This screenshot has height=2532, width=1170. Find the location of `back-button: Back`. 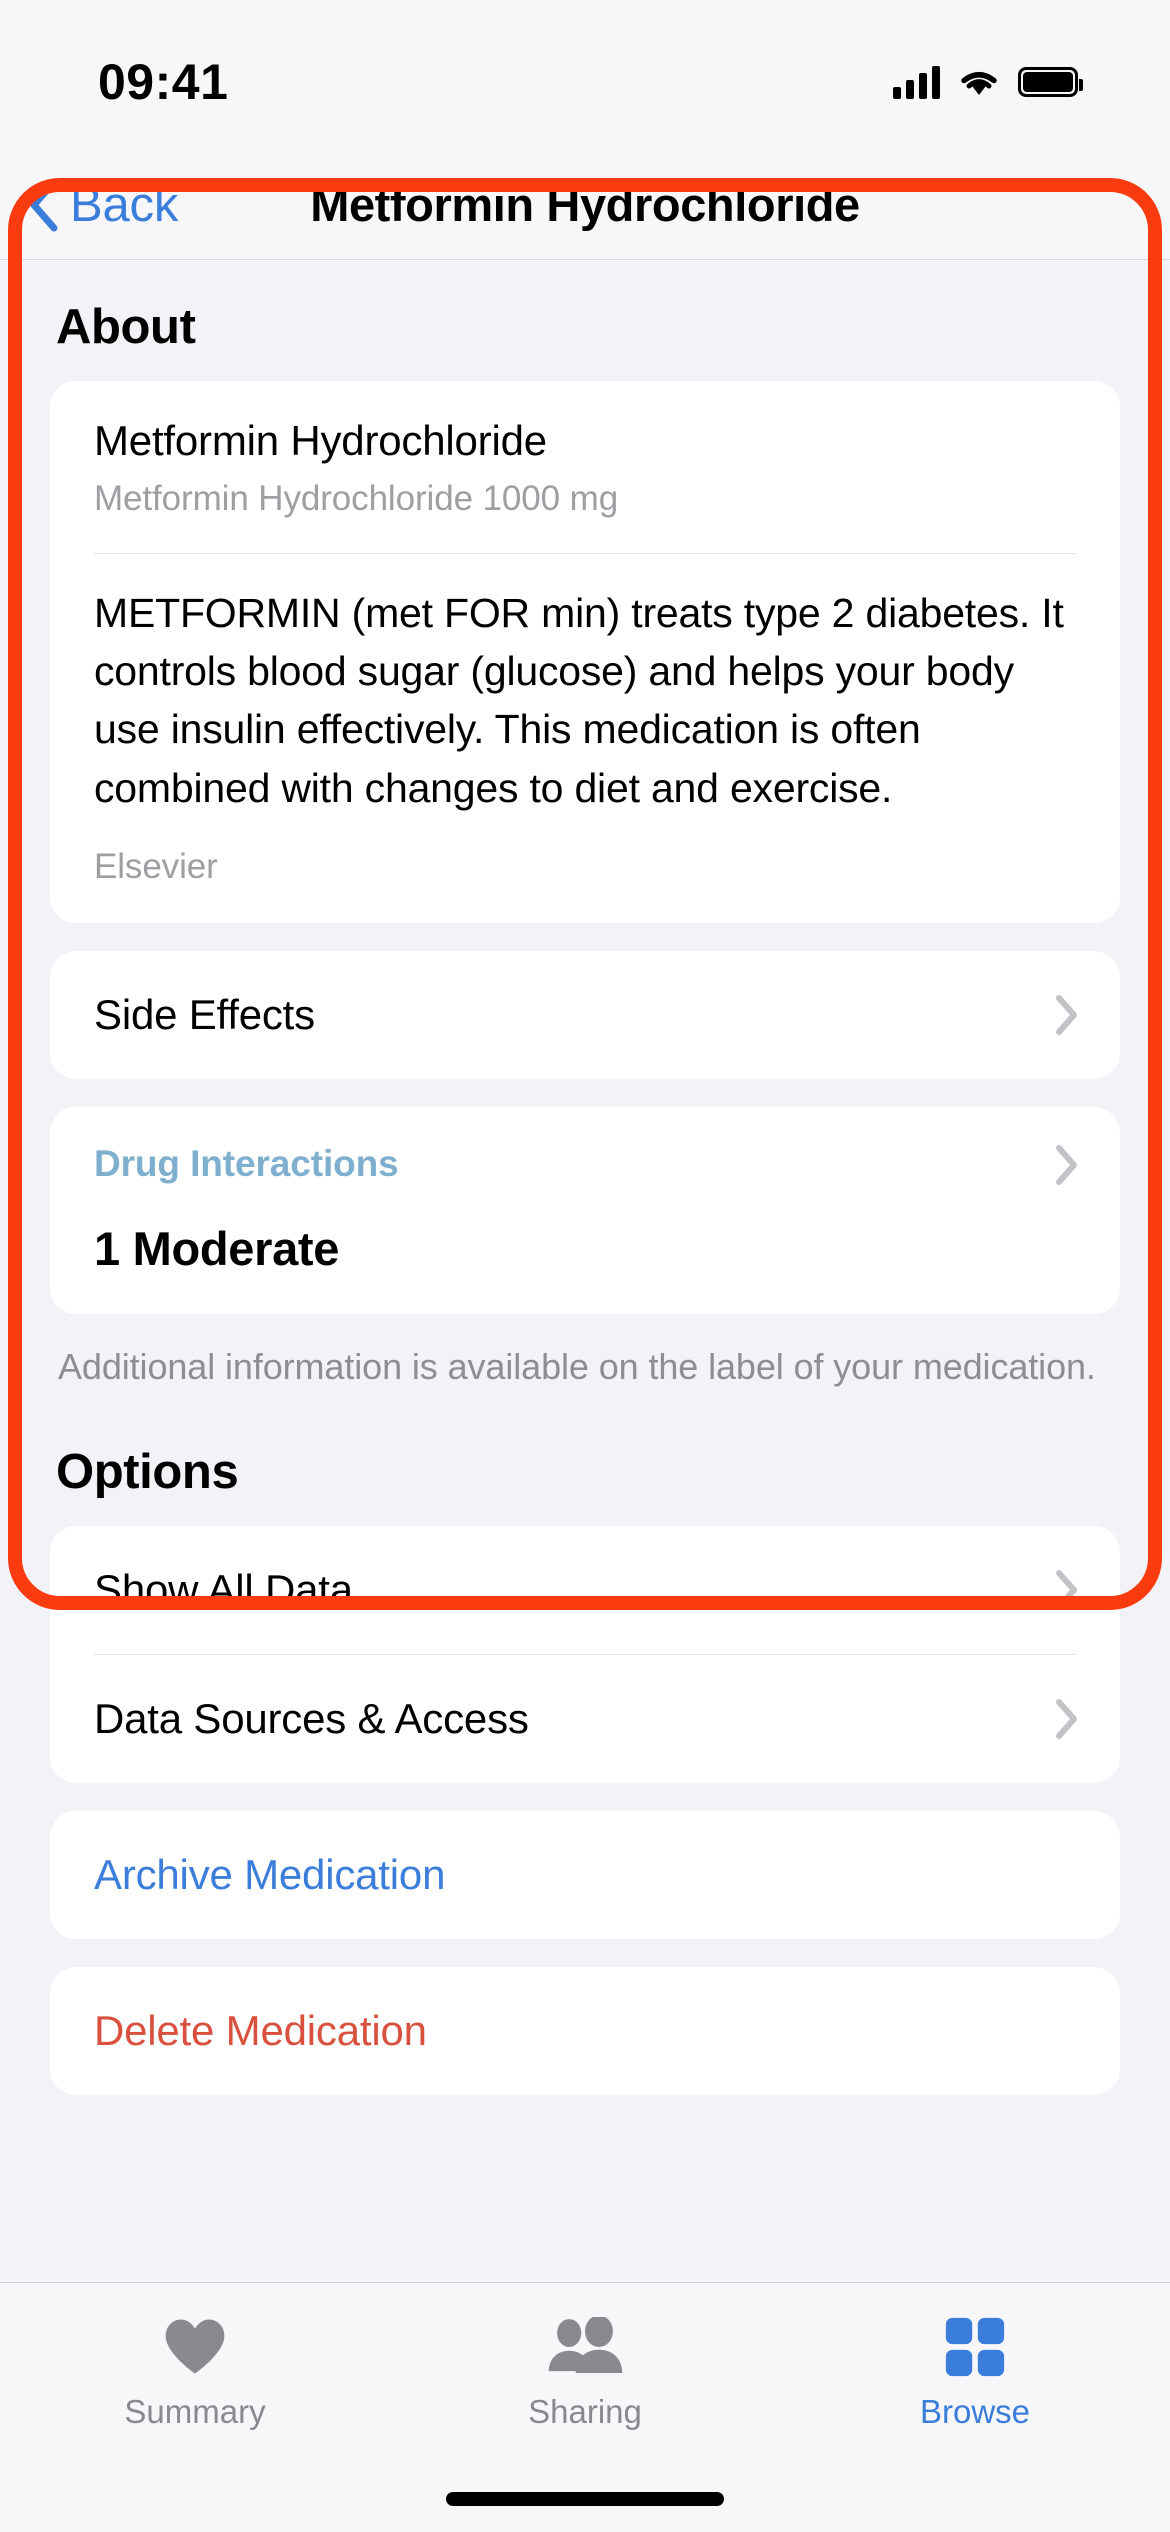

back-button: Back is located at coordinates (102, 205).